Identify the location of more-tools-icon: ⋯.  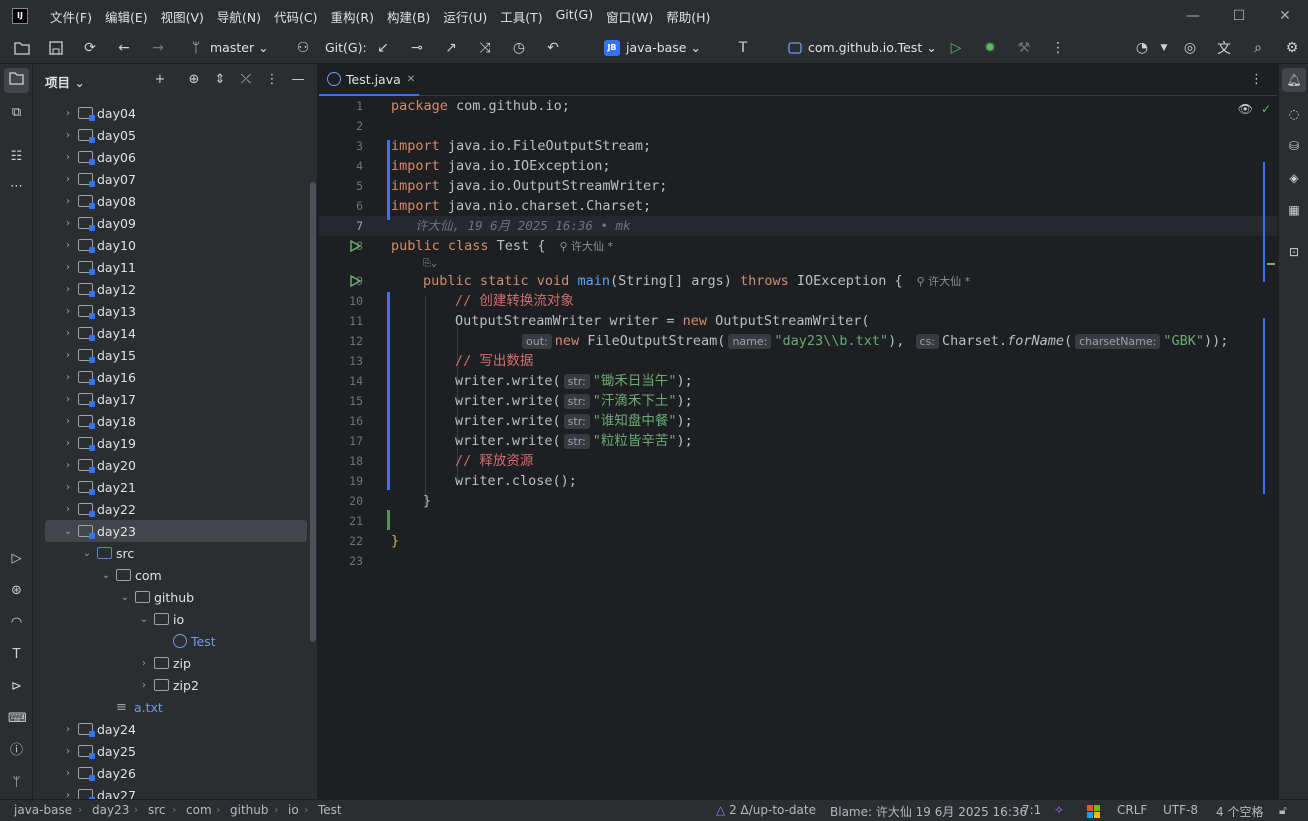
(16, 186).